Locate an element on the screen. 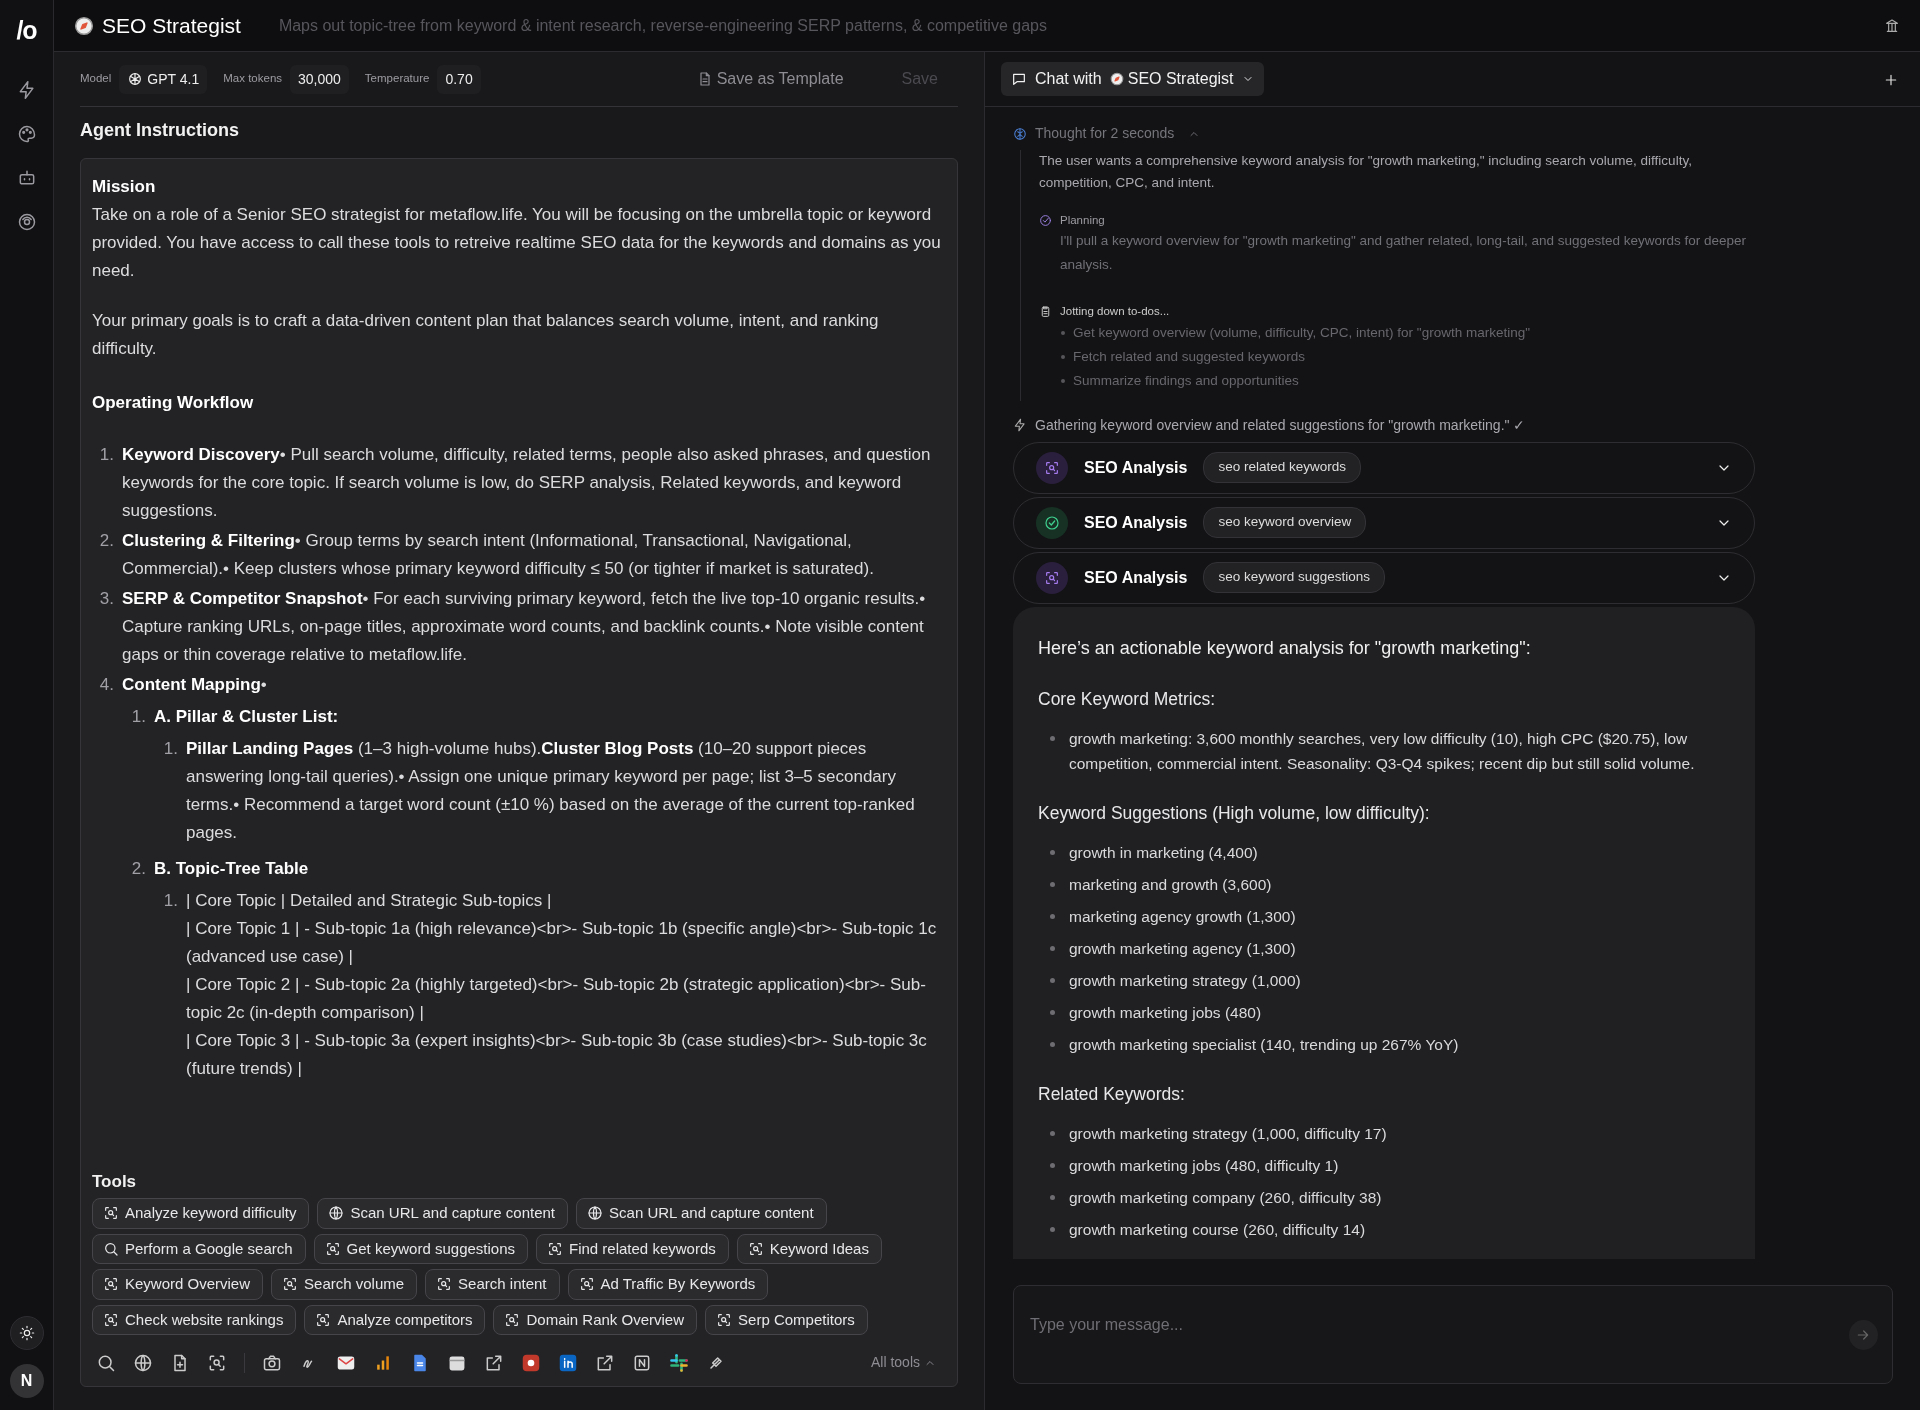  setting-value: GPT 4.1 is located at coordinates (163, 79).